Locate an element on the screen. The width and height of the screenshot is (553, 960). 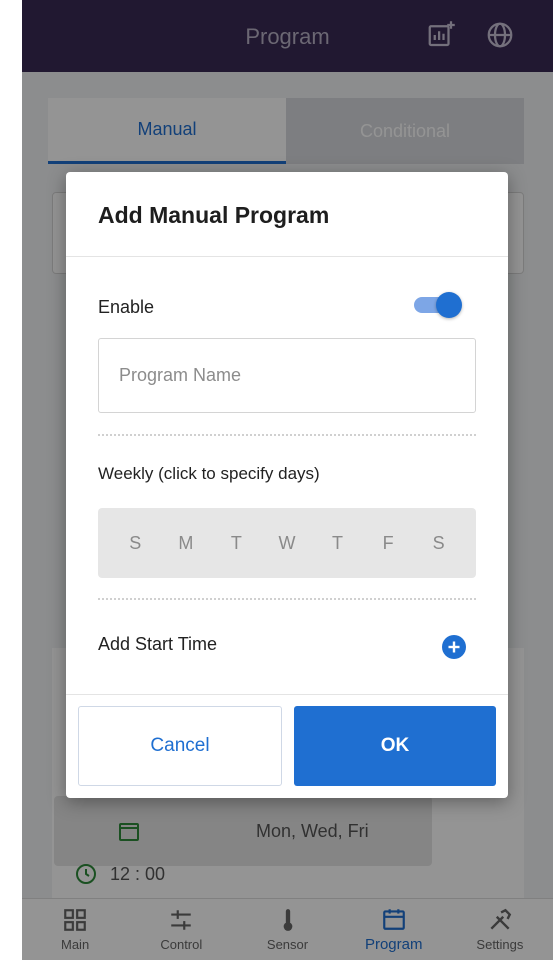
day-friday: F is located at coordinates (388, 543).